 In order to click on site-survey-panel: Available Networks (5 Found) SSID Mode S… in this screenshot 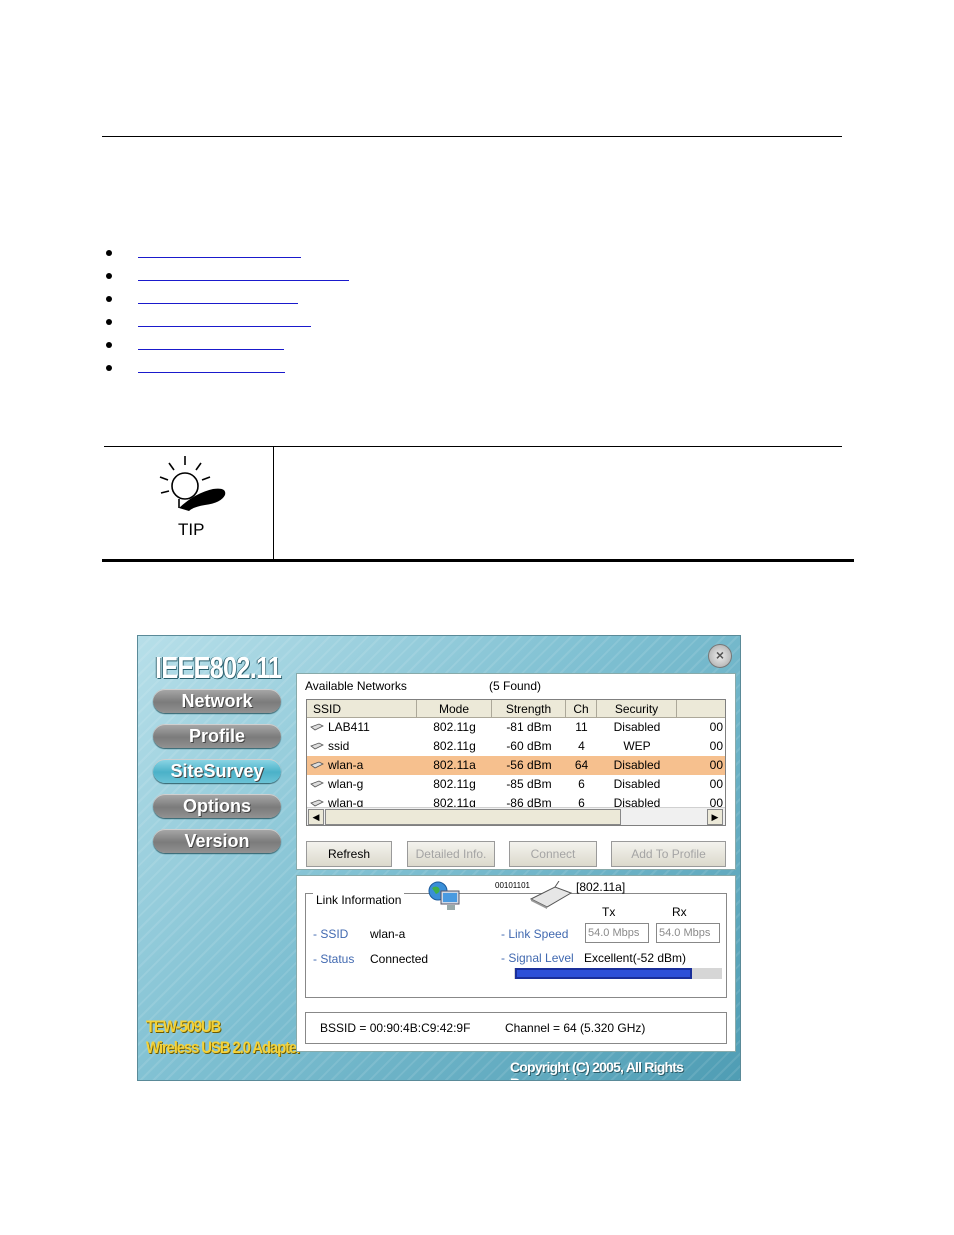, I will do `click(516, 771)`.